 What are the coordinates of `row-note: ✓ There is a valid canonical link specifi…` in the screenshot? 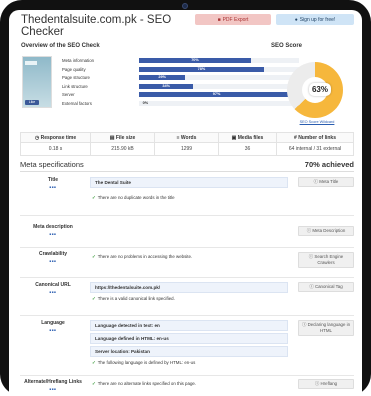 It's located at (189, 298).